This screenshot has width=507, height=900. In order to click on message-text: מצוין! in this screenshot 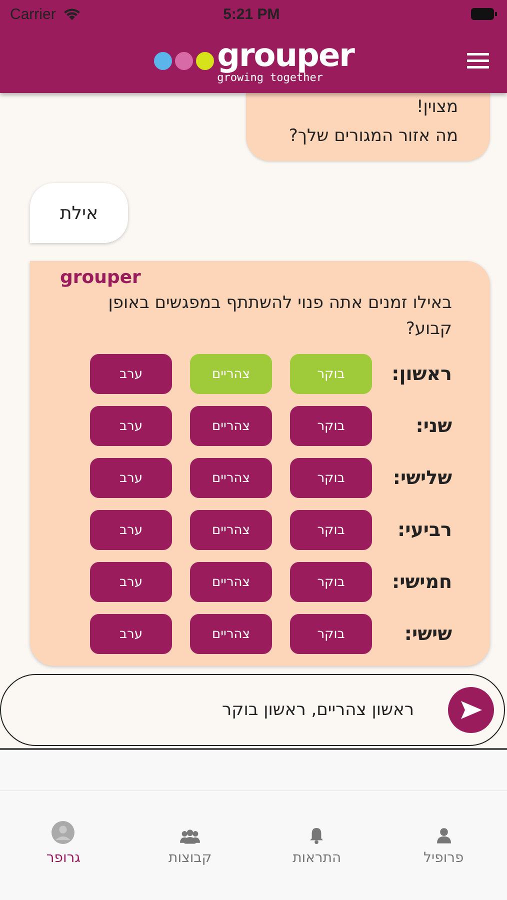, I will do `click(436, 107)`.